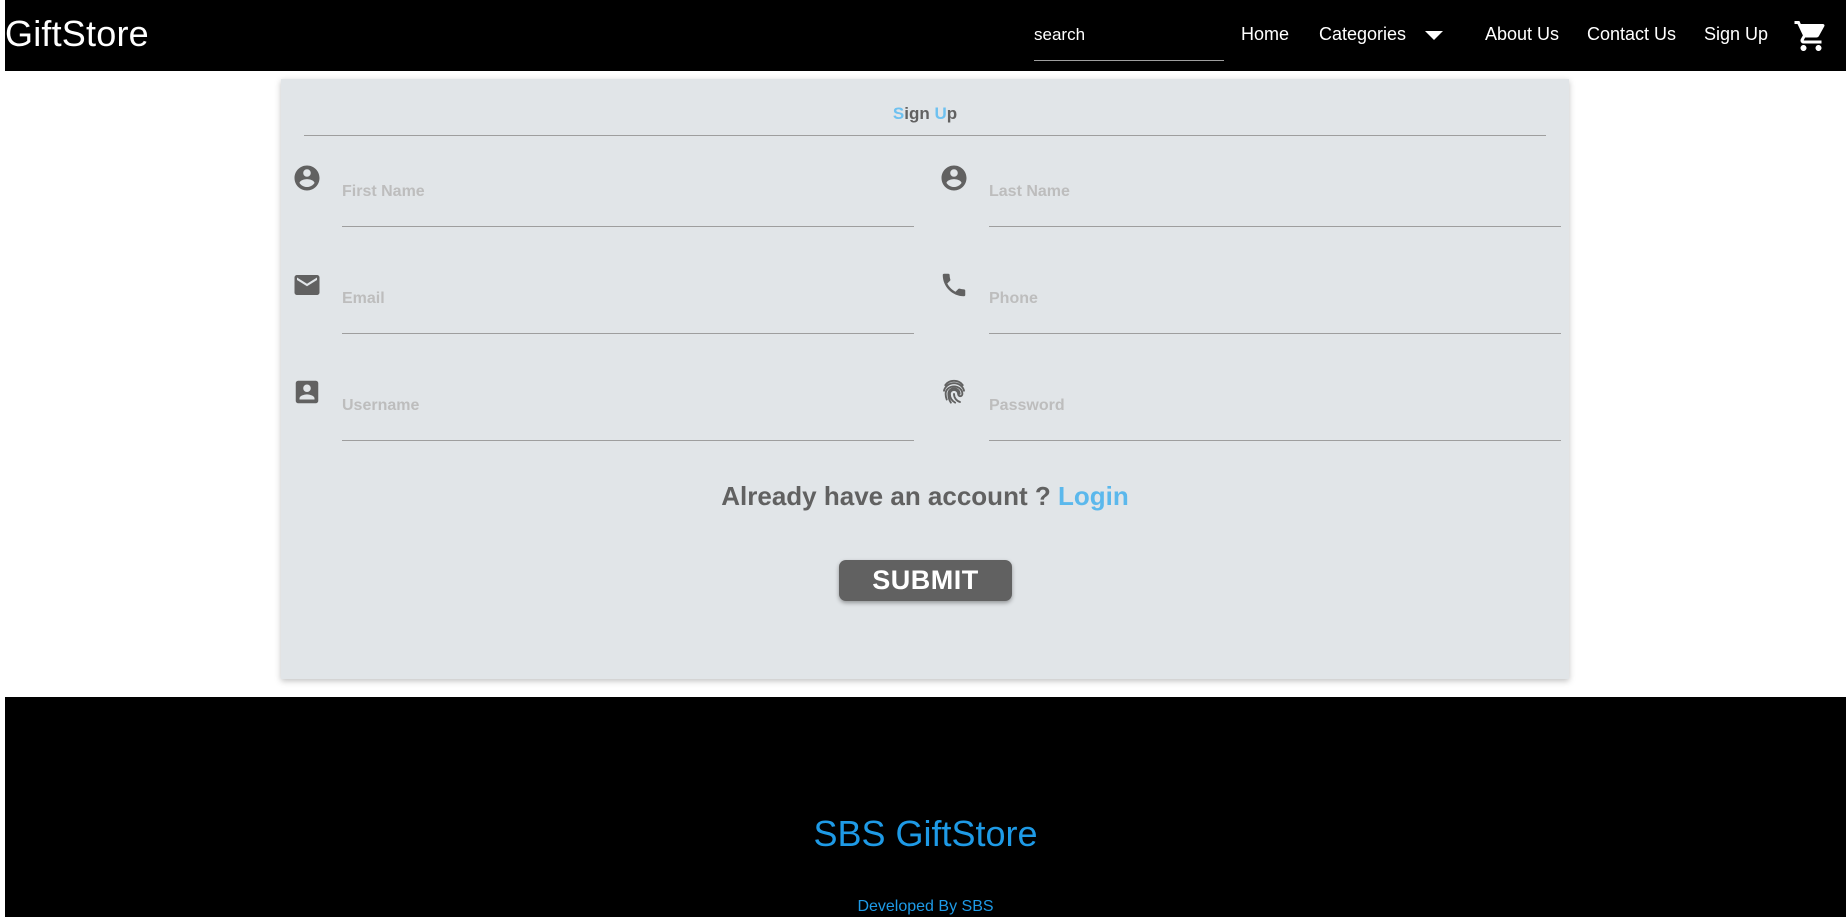 The height and width of the screenshot is (921, 1848). I want to click on brand-logo: GiftStore, so click(77, 34).